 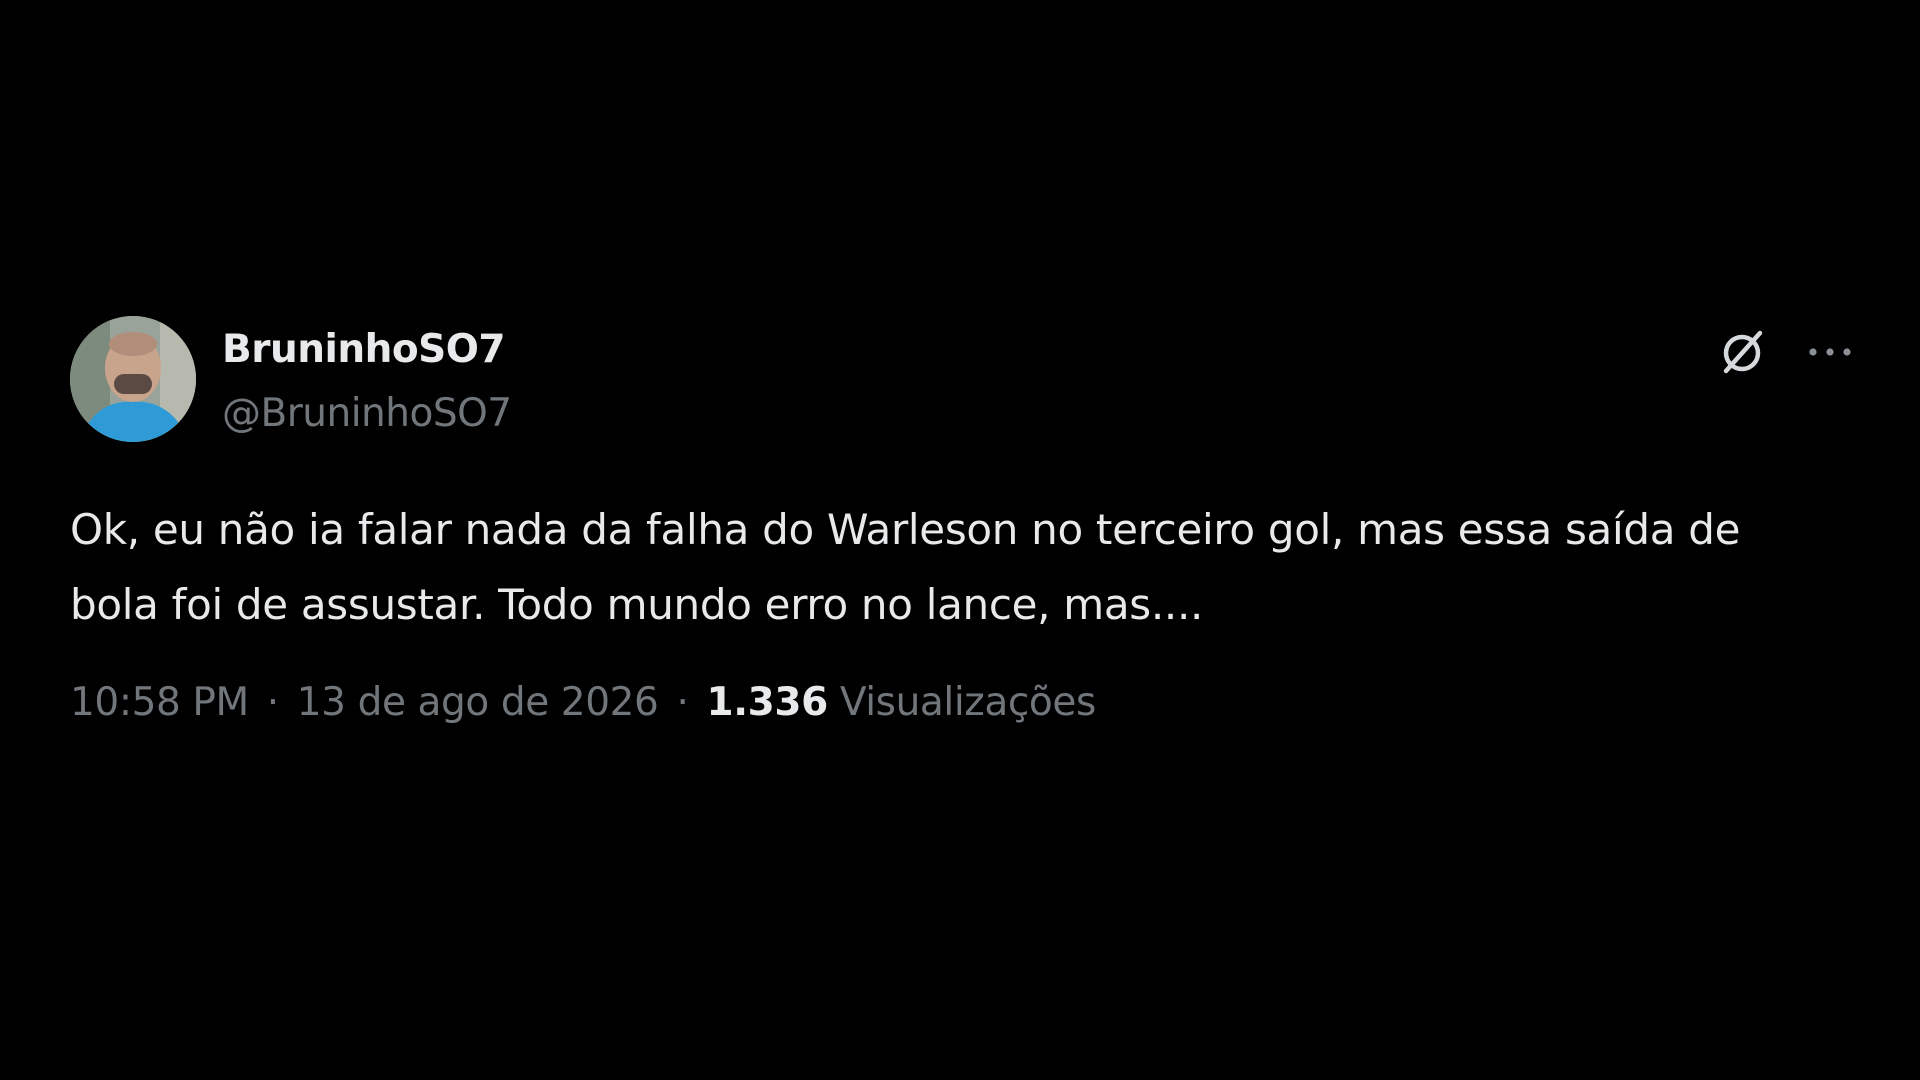 What do you see at coordinates (478, 702) in the screenshot?
I see `tweet-date: 13 de ago de 2026` at bounding box center [478, 702].